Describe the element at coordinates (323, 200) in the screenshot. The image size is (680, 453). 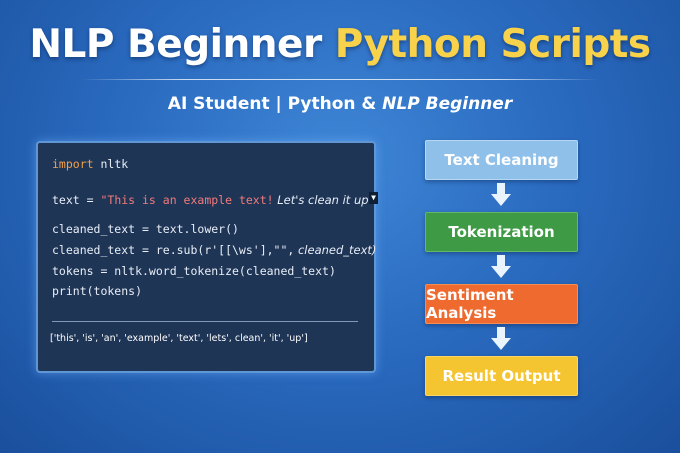
I see `code-text-italic: Let's clean it up.` at that location.